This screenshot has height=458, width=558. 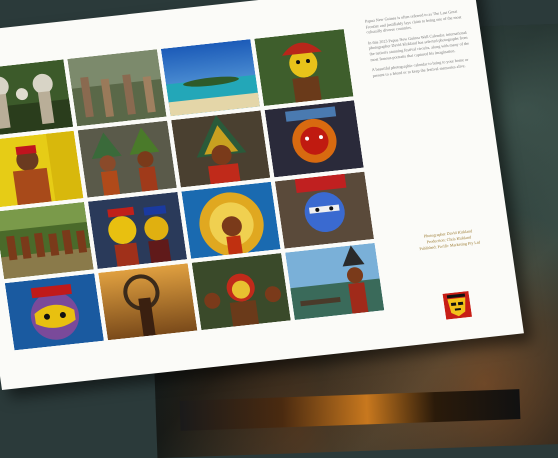 What do you see at coordinates (314, 139) in the screenshot?
I see `red-painted-face-photo` at bounding box center [314, 139].